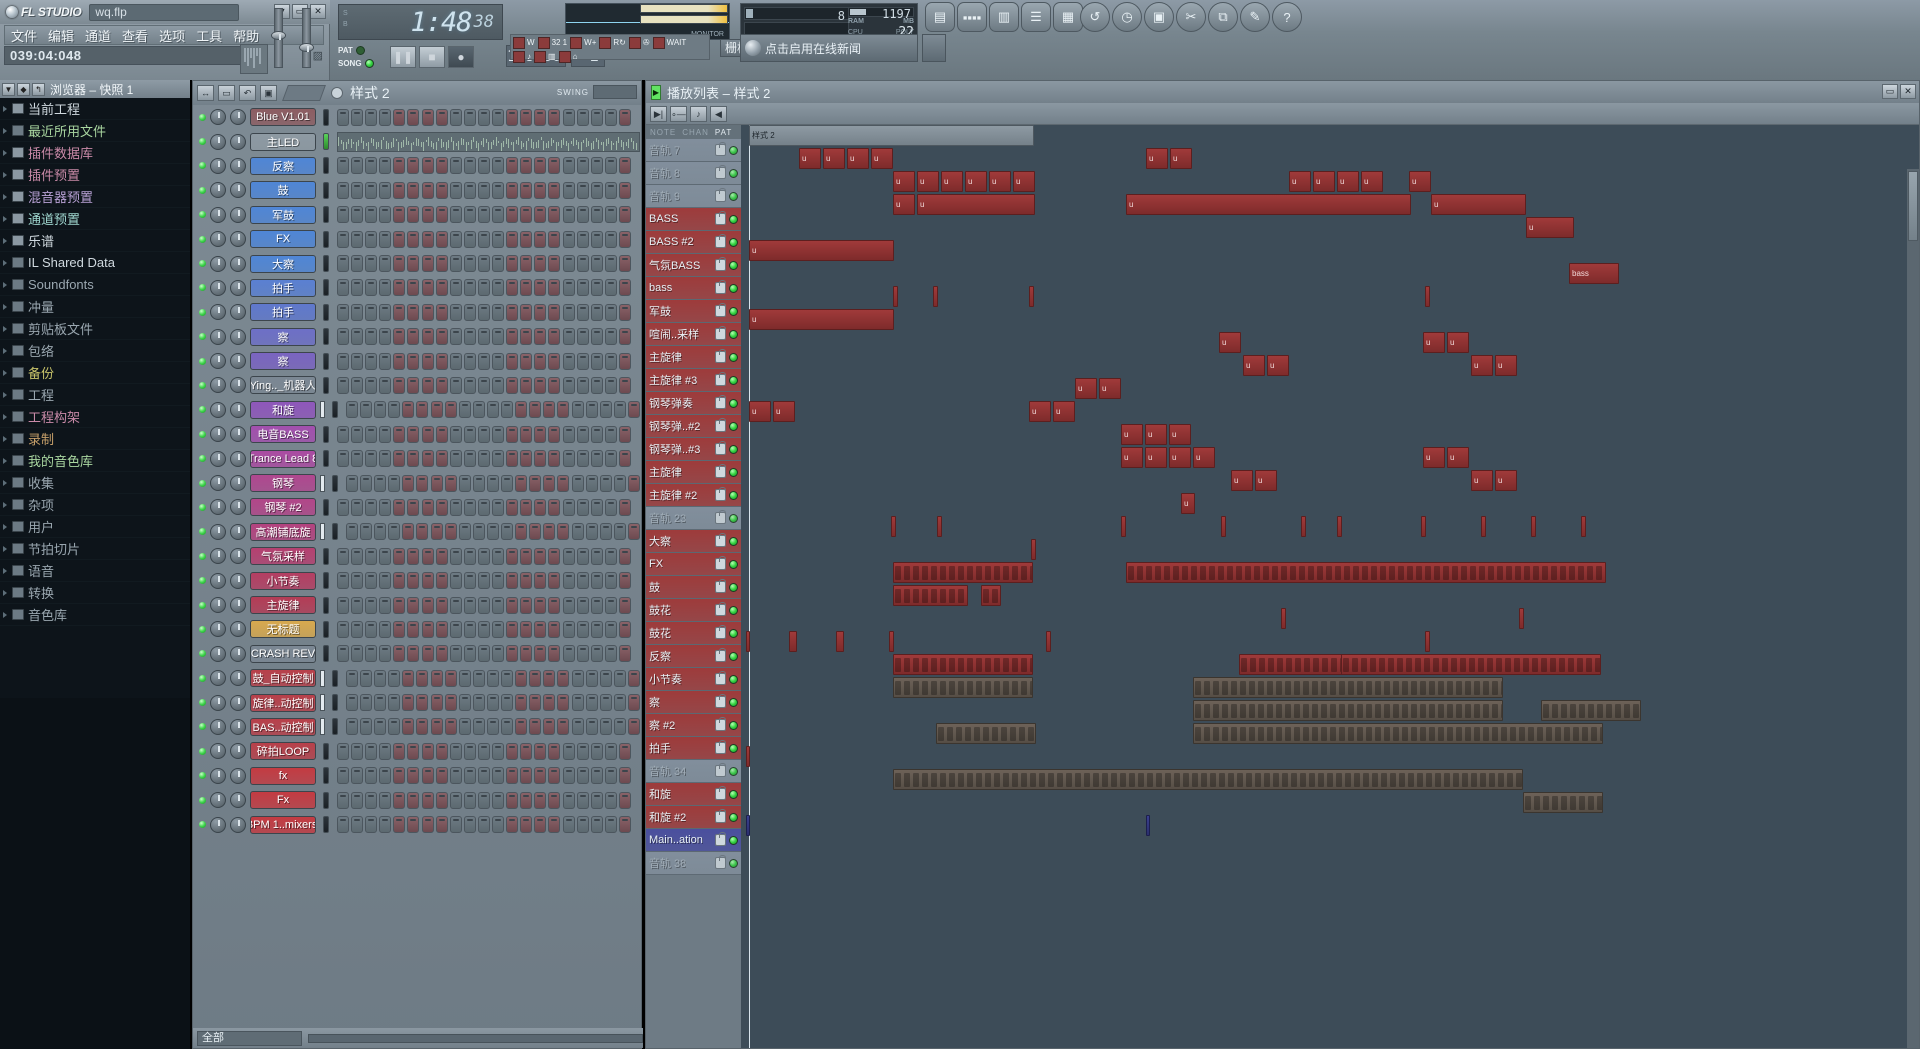 The height and width of the screenshot is (1049, 1920). What do you see at coordinates (362, 57) in the screenshot?
I see `pattern-song-switch: PAT SONG` at bounding box center [362, 57].